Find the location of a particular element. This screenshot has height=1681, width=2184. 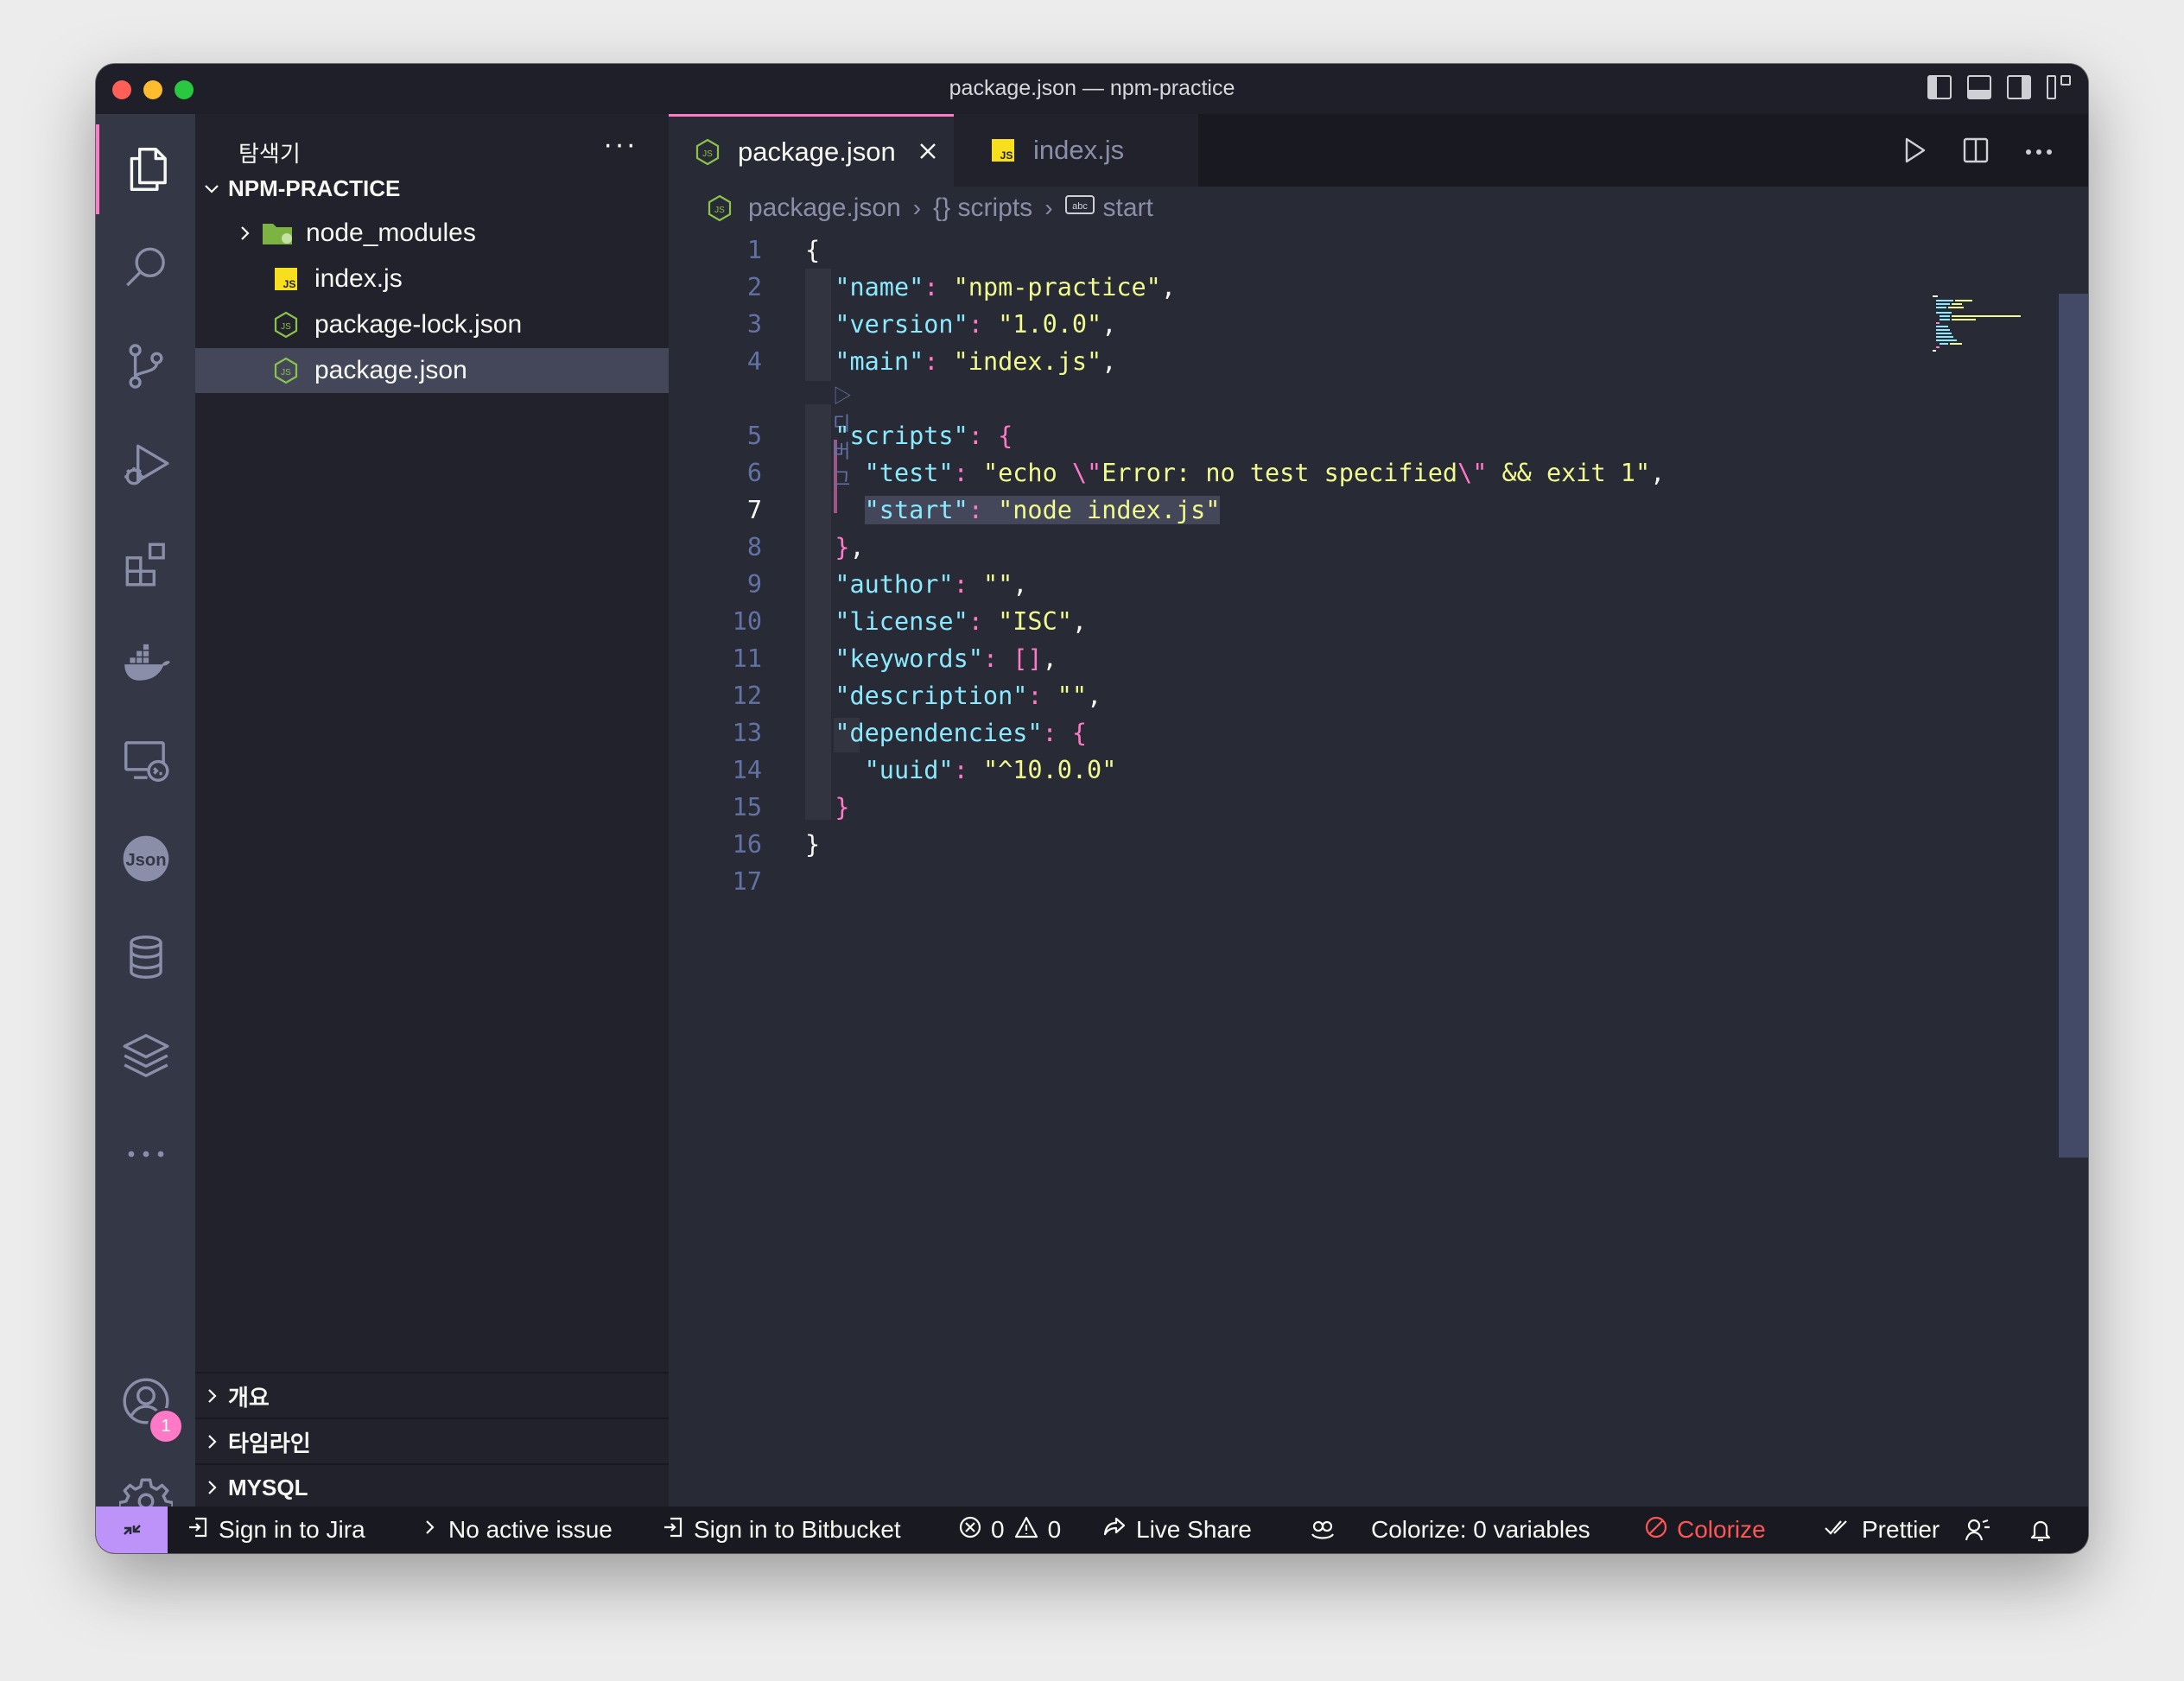

problems-status: 0 0 is located at coordinates (1010, 1530).